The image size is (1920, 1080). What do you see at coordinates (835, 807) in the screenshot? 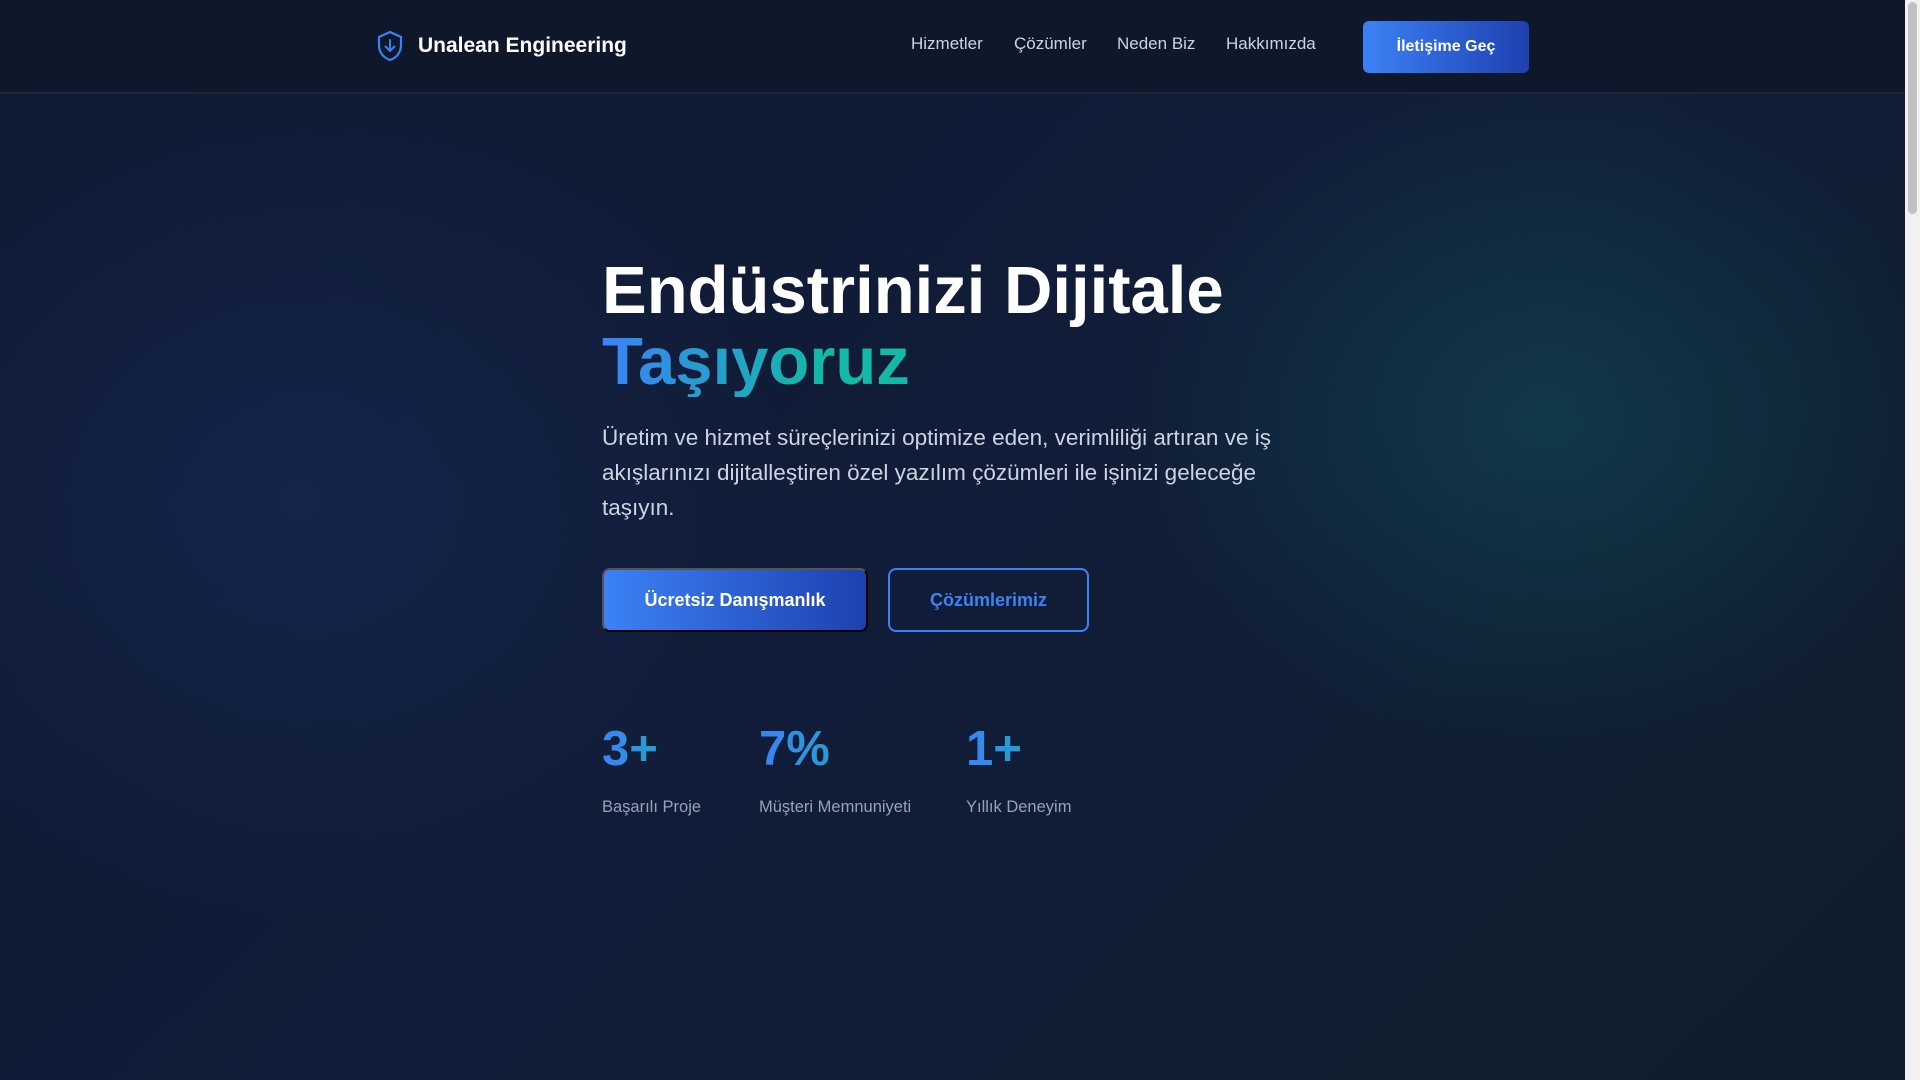
I see `stat-label: Müşteri Memnuniyeti` at bounding box center [835, 807].